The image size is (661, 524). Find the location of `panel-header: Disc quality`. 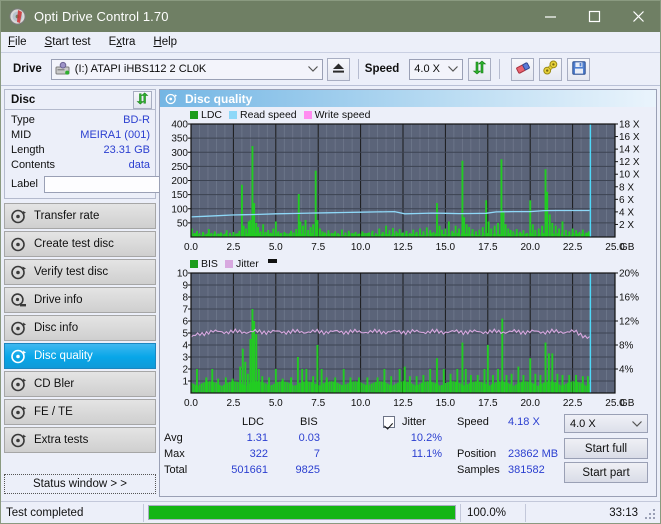

panel-header: Disc quality is located at coordinates (408, 98).